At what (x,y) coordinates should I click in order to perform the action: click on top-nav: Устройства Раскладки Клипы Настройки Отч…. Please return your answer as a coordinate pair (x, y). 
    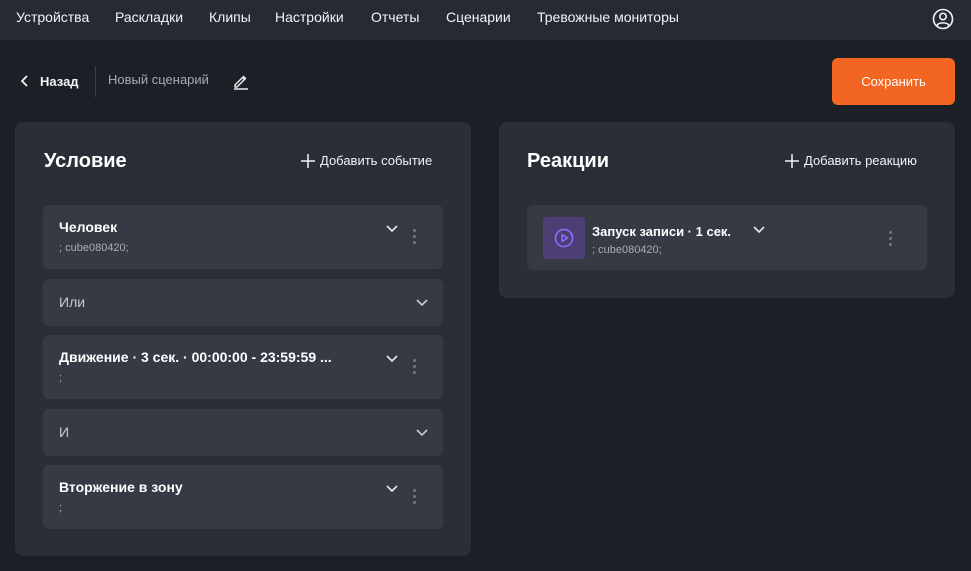
    Looking at the image, I should click on (485, 20).